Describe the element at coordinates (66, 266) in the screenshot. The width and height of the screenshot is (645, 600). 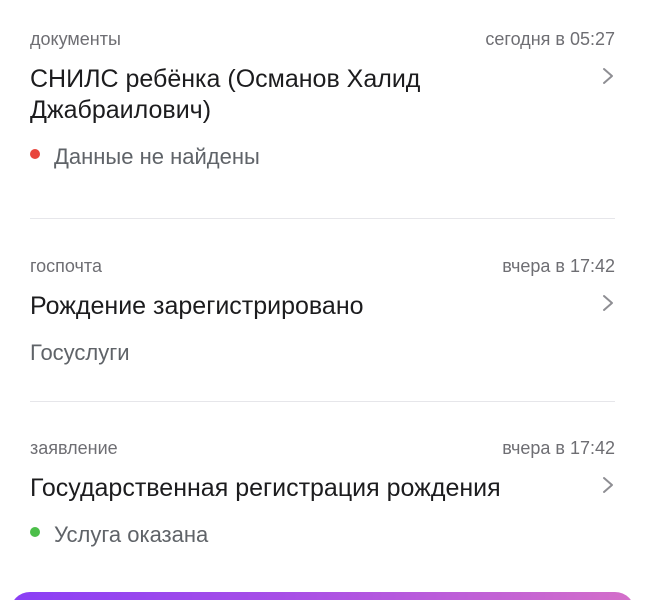
I see `card-category: госпочта` at that location.